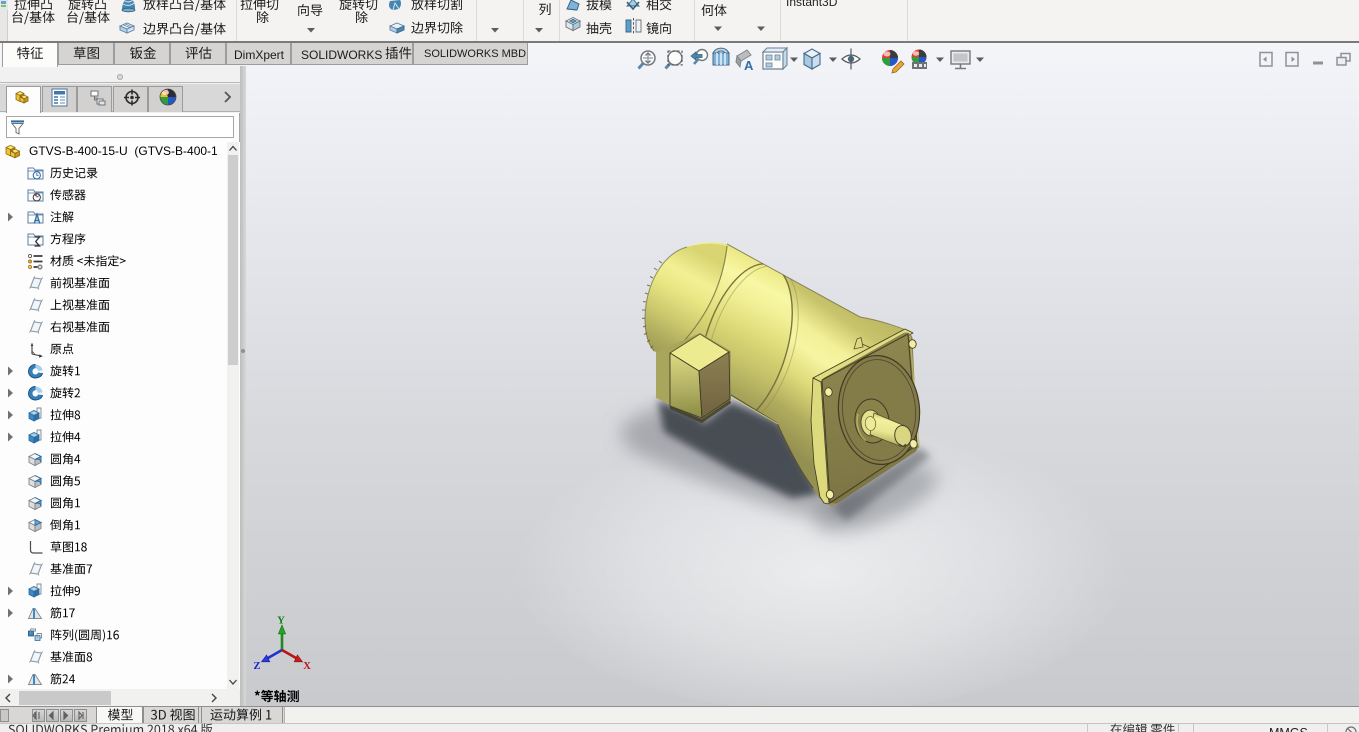 Image resolution: width=1359 pixels, height=732 pixels. Describe the element at coordinates (281, 621) in the screenshot. I see `svg-text: Y` at that location.